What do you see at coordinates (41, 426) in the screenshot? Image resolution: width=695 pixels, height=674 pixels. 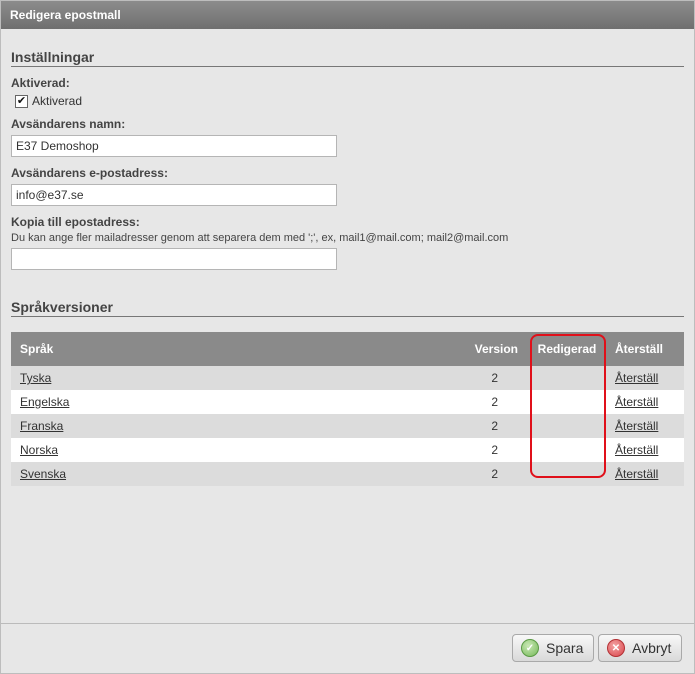 I see `language-link: Franska` at bounding box center [41, 426].